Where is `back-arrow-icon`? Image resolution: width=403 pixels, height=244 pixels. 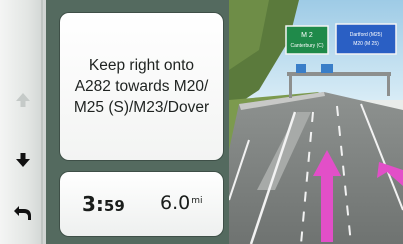
back-arrow-icon is located at coordinates (22, 213).